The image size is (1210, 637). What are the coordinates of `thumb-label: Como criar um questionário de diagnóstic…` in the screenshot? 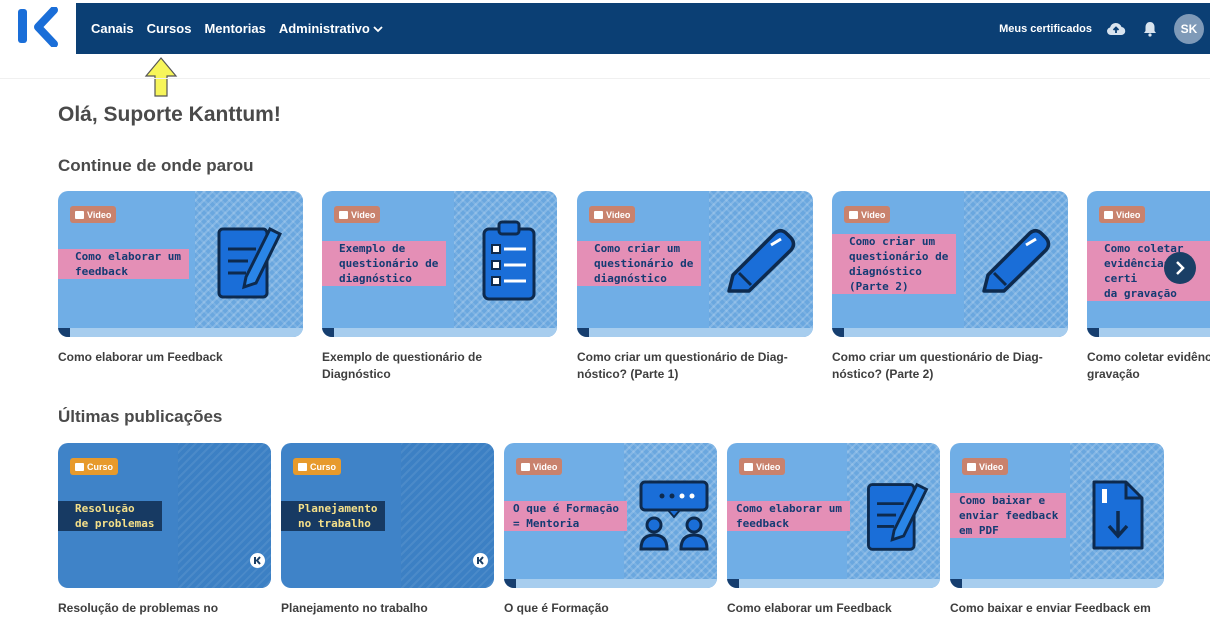 It's located at (639, 263).